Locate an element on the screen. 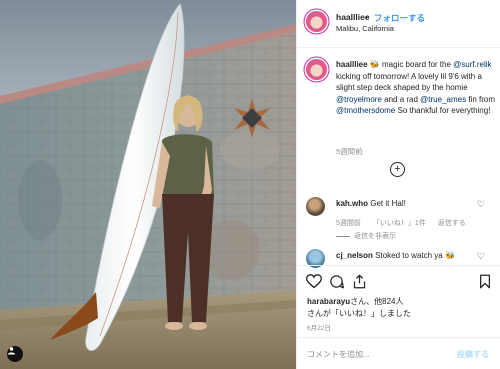 The height and width of the screenshot is (369, 500). comment-text: Get it Hal! is located at coordinates (388, 203).